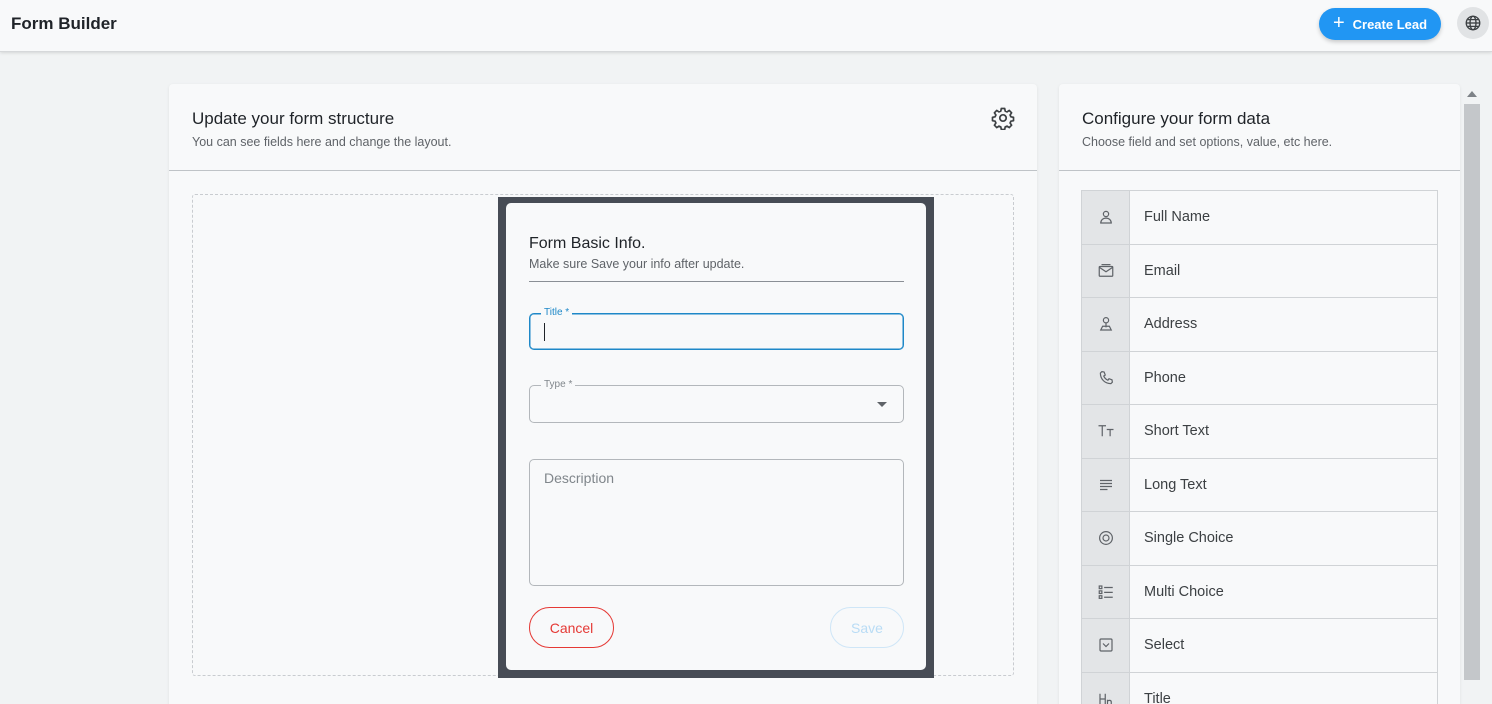 Image resolution: width=1492 pixels, height=704 pixels. What do you see at coordinates (64, 23) in the screenshot?
I see `app-title: Form Builder` at bounding box center [64, 23].